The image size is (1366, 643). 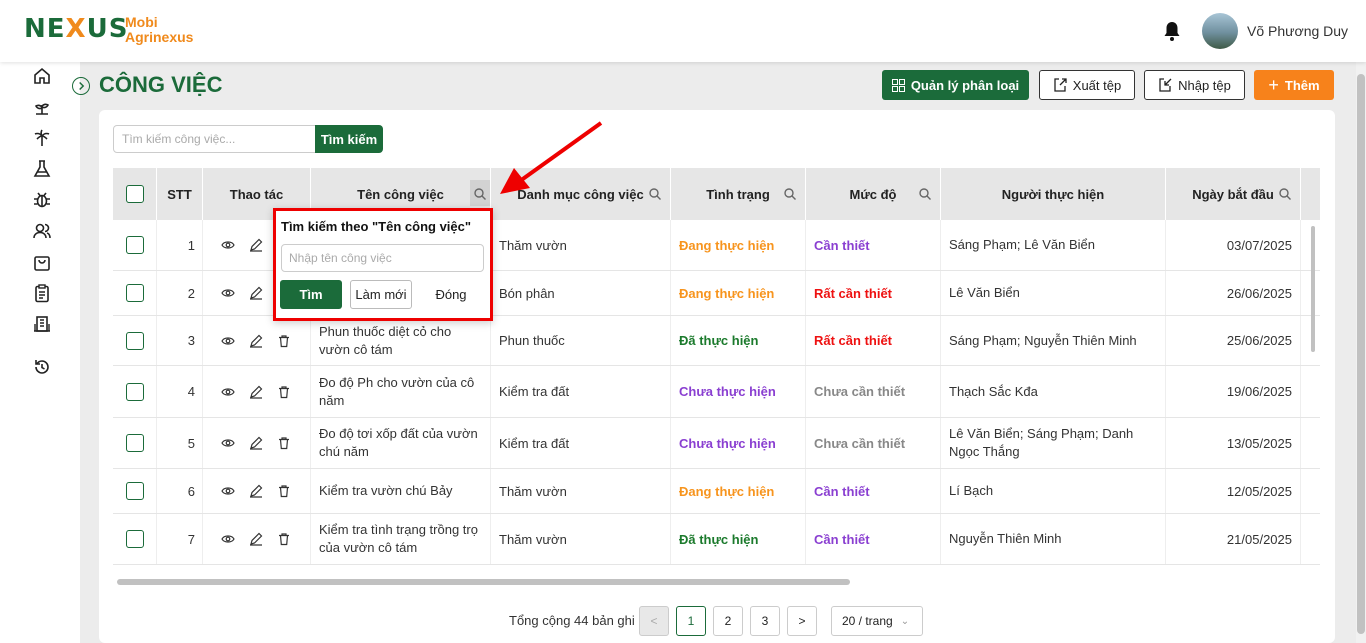 I want to click on page-3-button: 3, so click(x=765, y=621).